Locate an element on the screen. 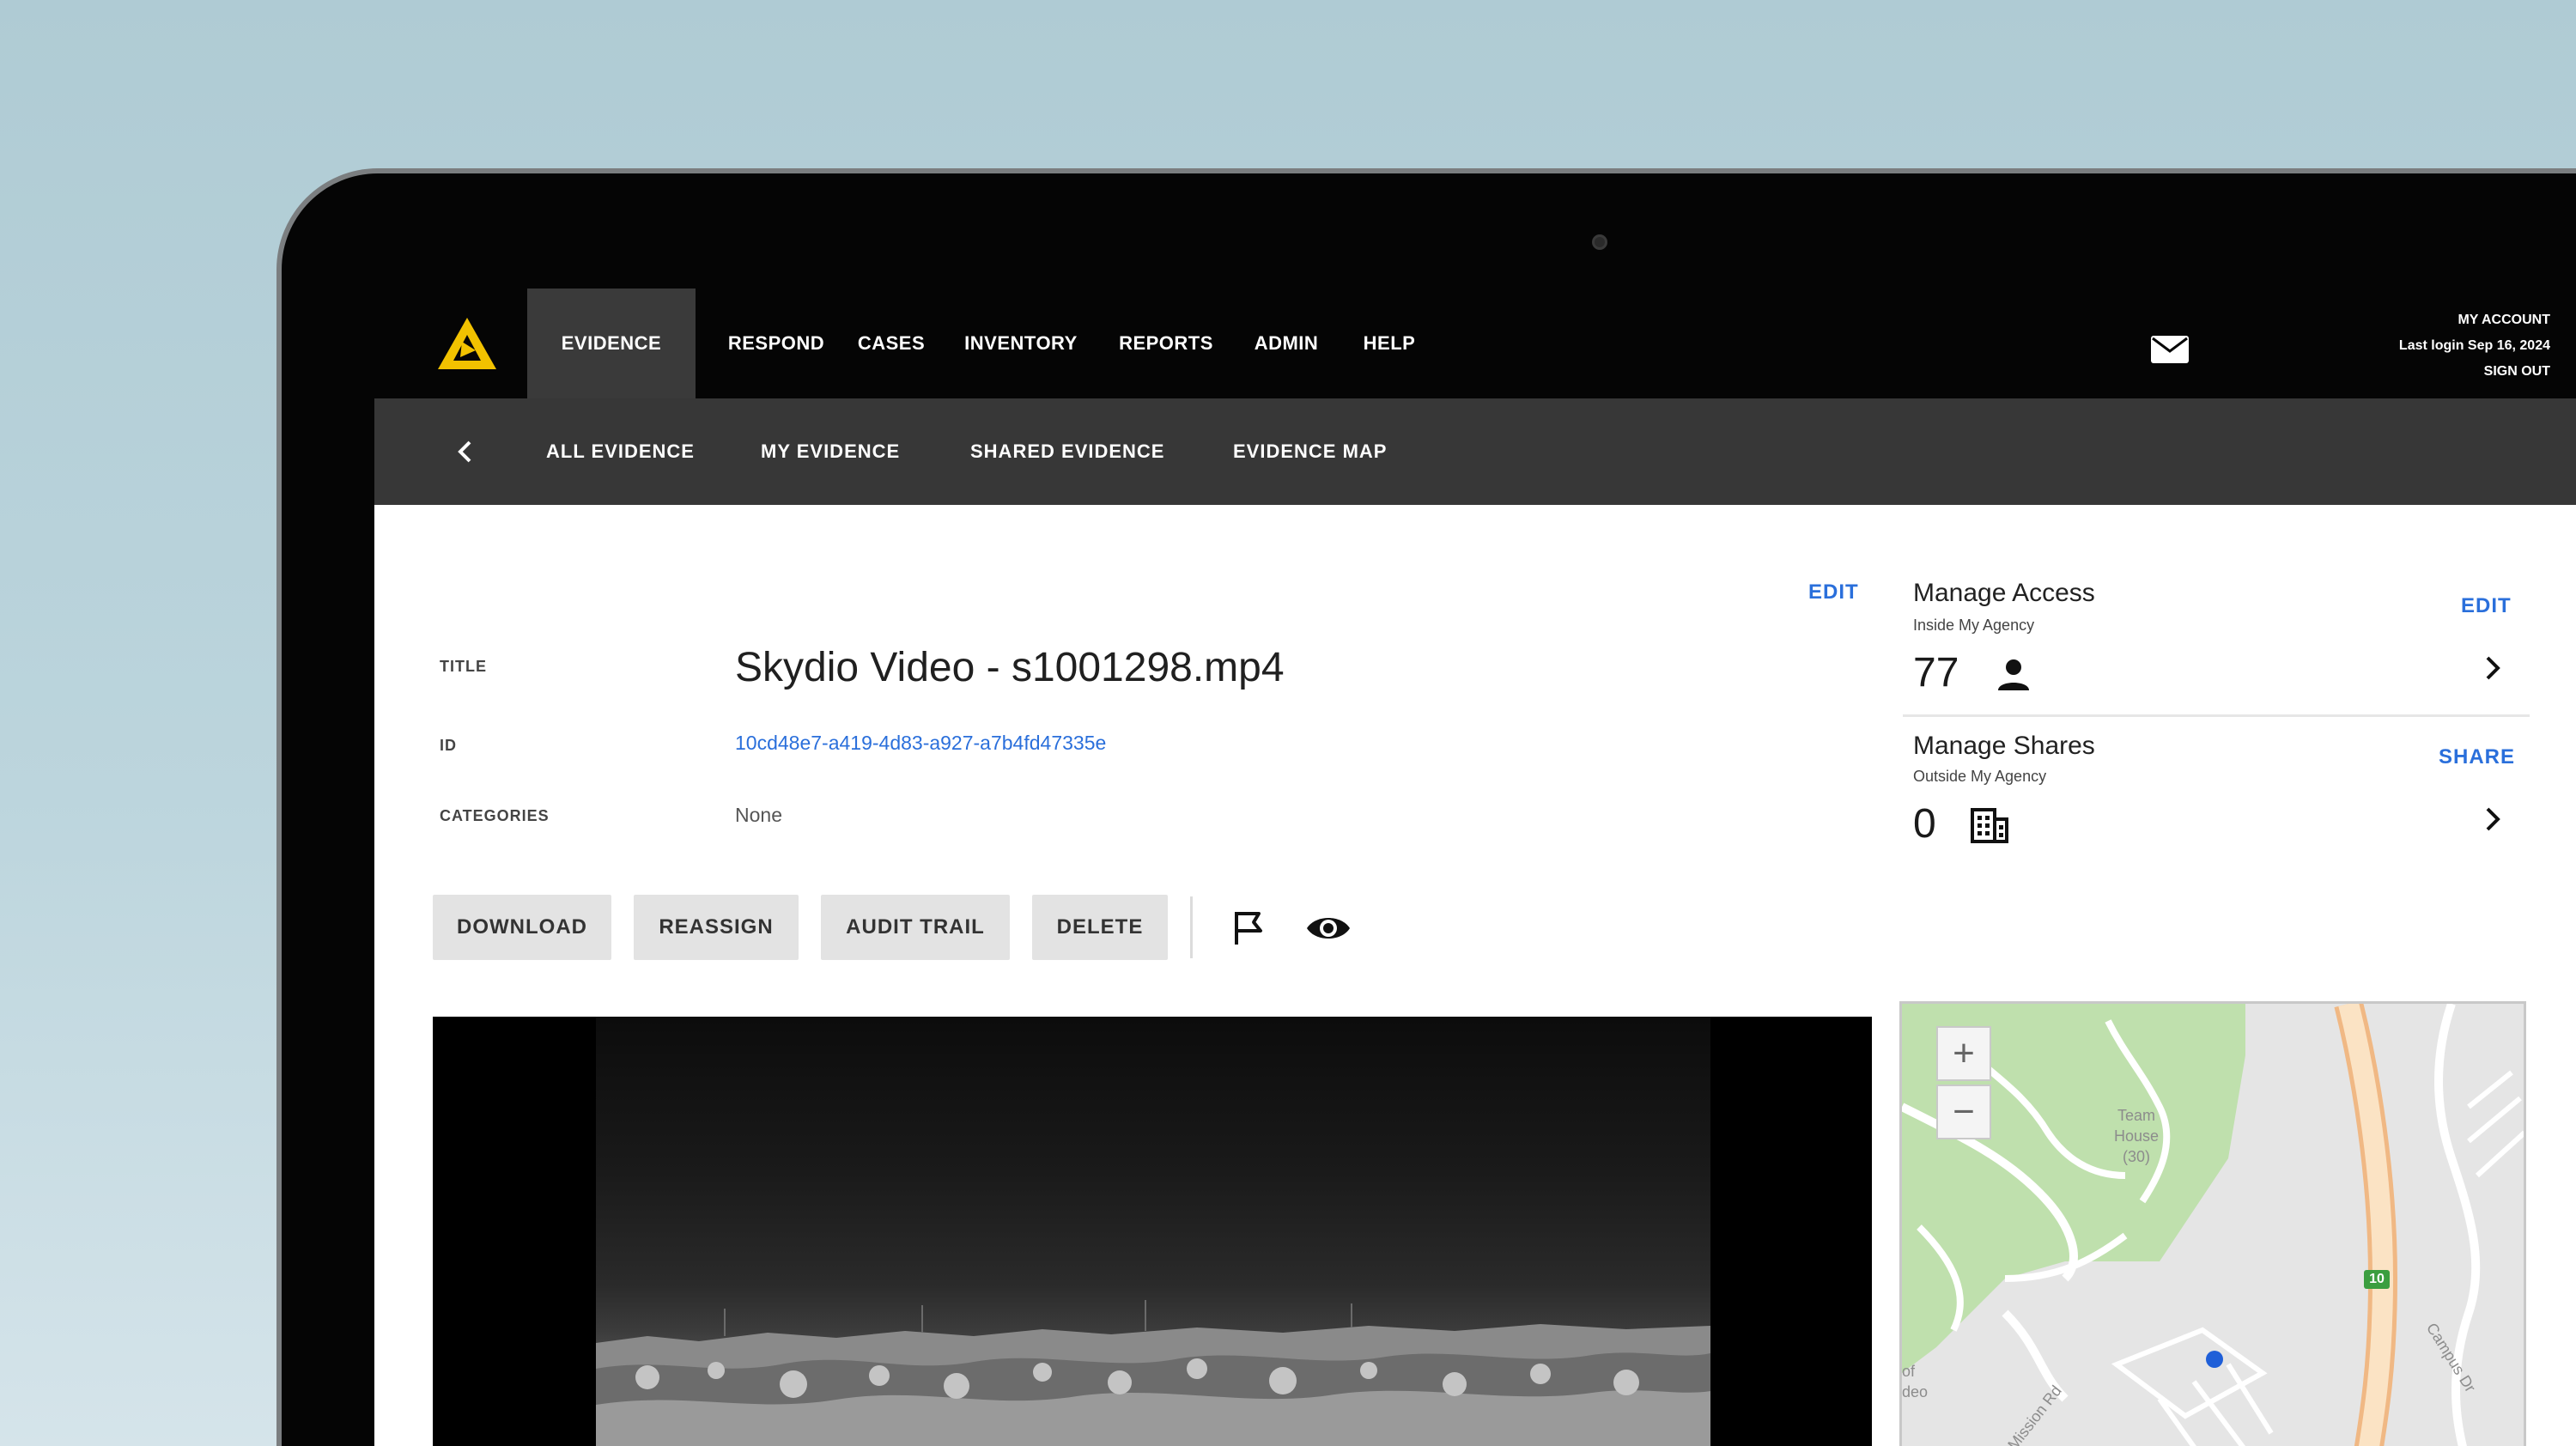 This screenshot has height=1446, width=2576. nav-tab-admin: ADMIN is located at coordinates (1287, 343).